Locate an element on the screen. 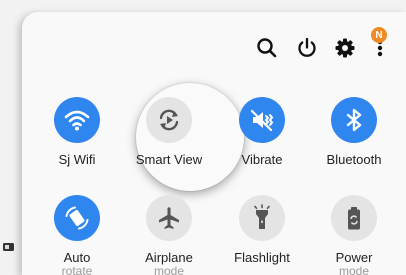  tile-label: Auto is located at coordinates (77, 257).